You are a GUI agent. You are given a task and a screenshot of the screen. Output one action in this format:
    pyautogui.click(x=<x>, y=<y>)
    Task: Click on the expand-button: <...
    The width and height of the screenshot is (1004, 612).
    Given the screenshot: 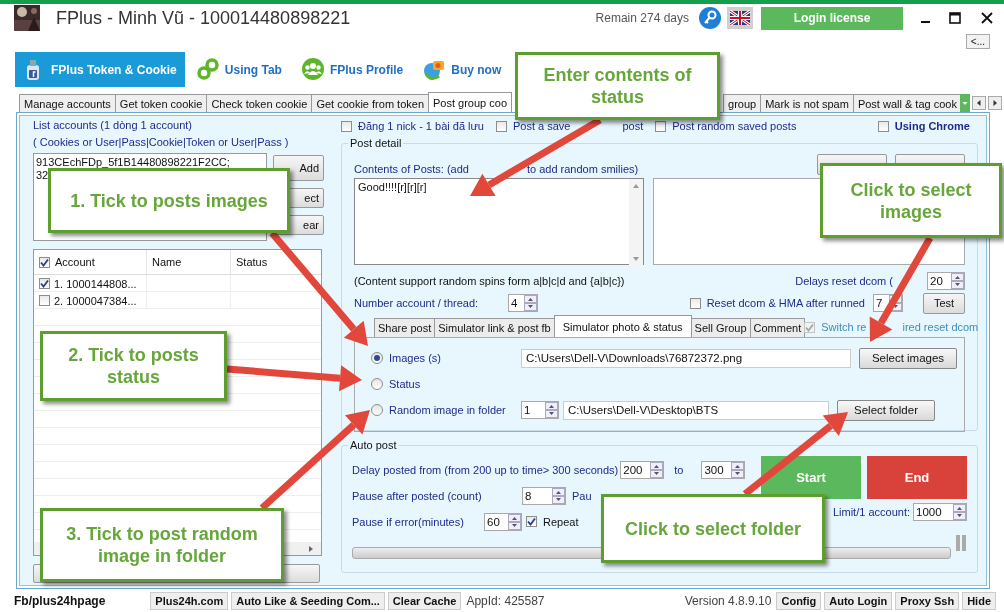 What is the action you would take?
    pyautogui.click(x=977, y=41)
    